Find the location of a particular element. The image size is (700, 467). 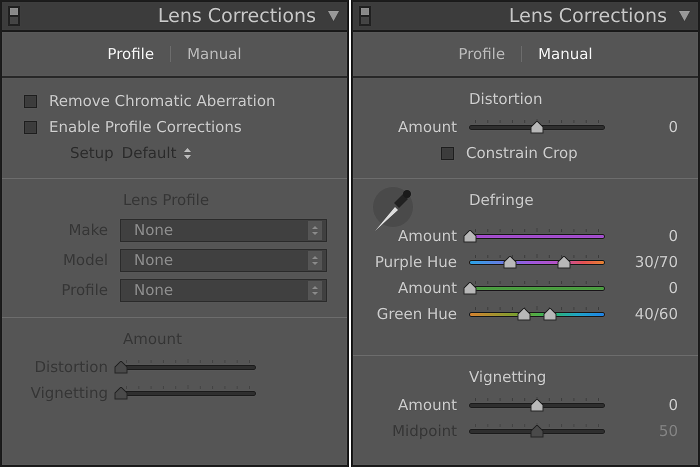

section-heading: Defringe is located at coordinates (501, 200).